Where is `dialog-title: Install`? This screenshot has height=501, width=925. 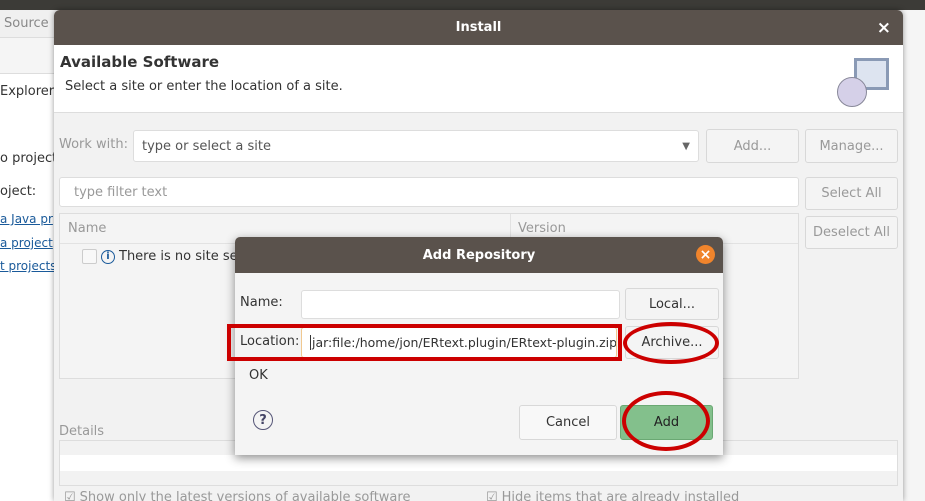 dialog-title: Install is located at coordinates (478, 27).